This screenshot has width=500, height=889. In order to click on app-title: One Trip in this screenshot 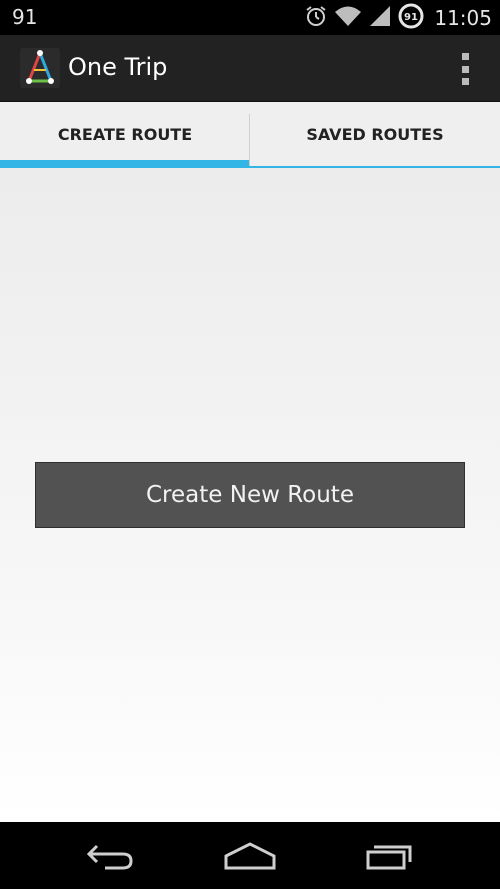, I will do `click(118, 67)`.